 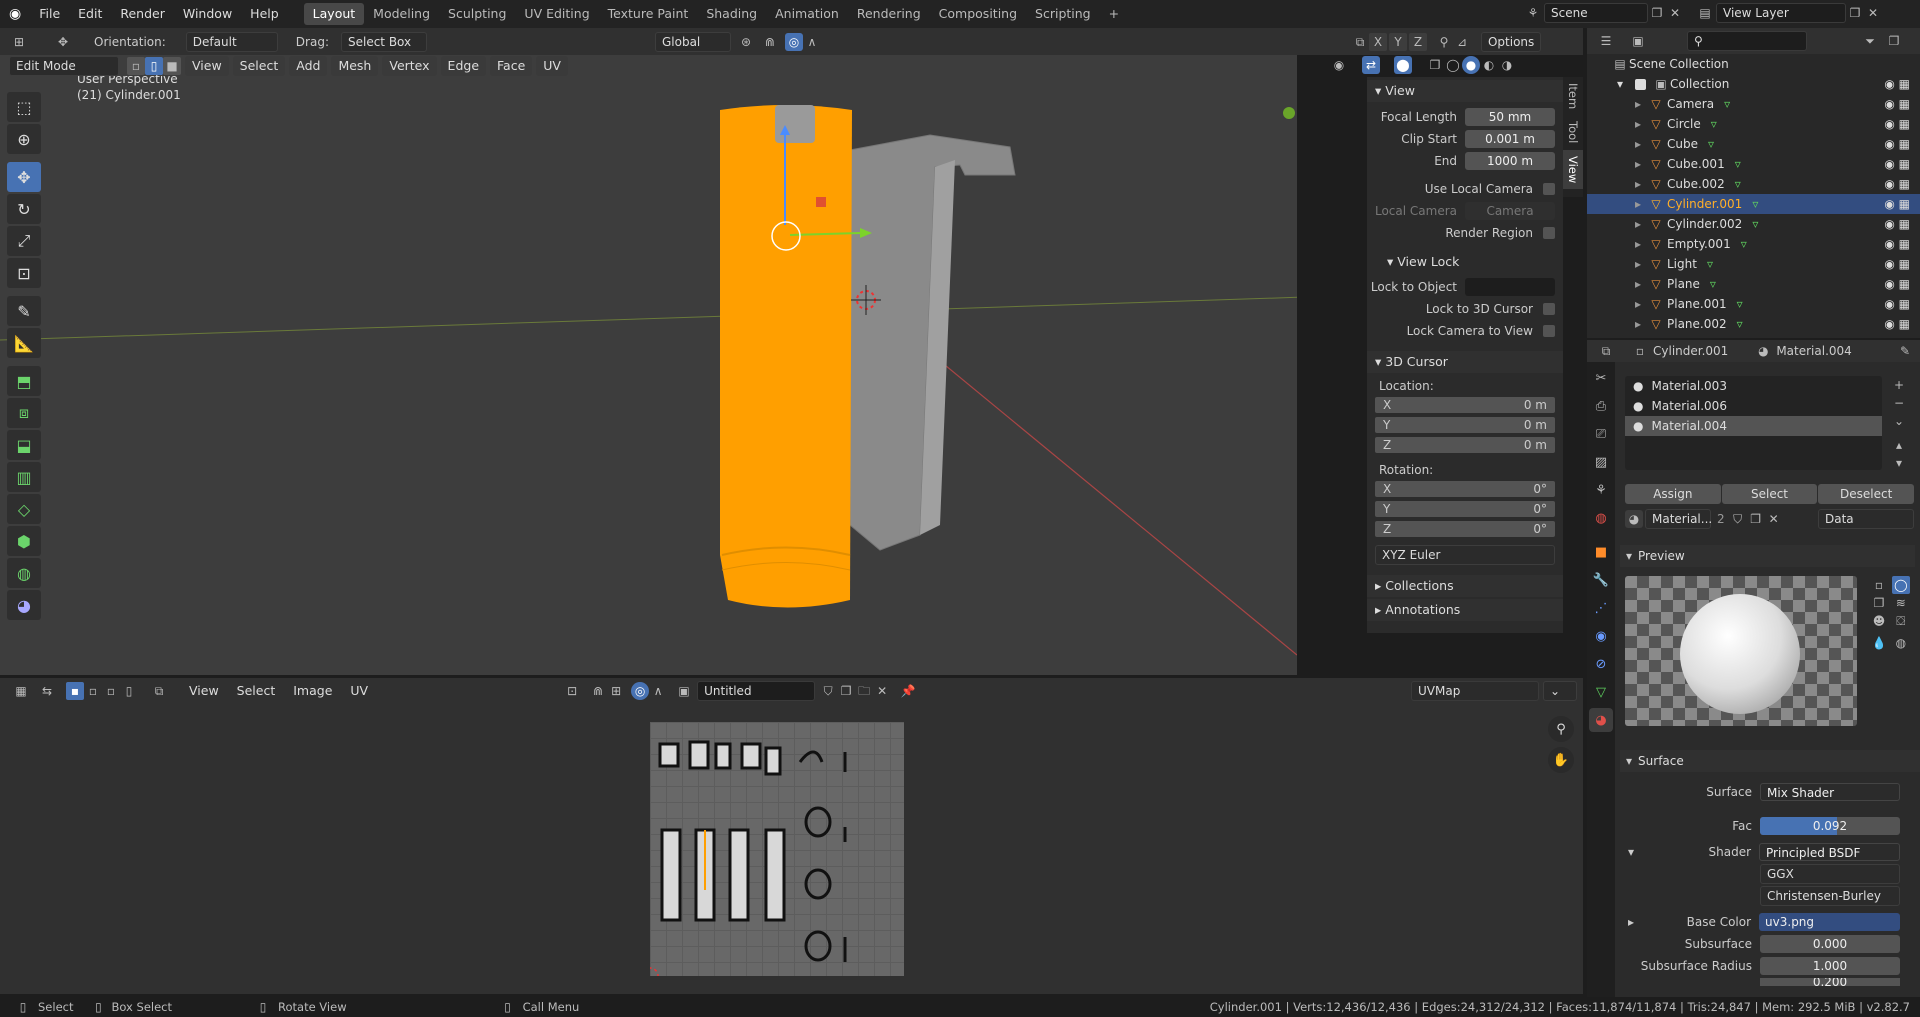 I want to click on preview-world-icon: ◍, so click(x=1901, y=643).